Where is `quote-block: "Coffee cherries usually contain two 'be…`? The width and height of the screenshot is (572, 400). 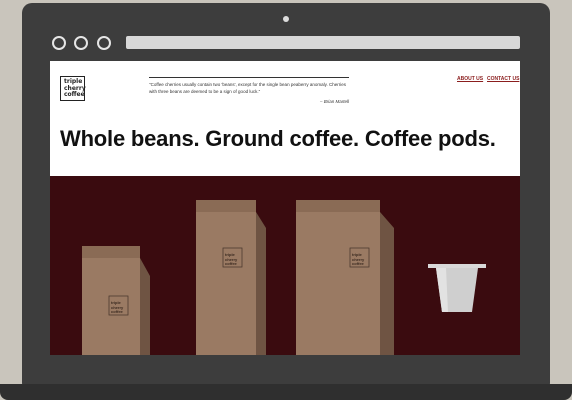 quote-block: "Coffee cherries usually contain two 'be… is located at coordinates (249, 91).